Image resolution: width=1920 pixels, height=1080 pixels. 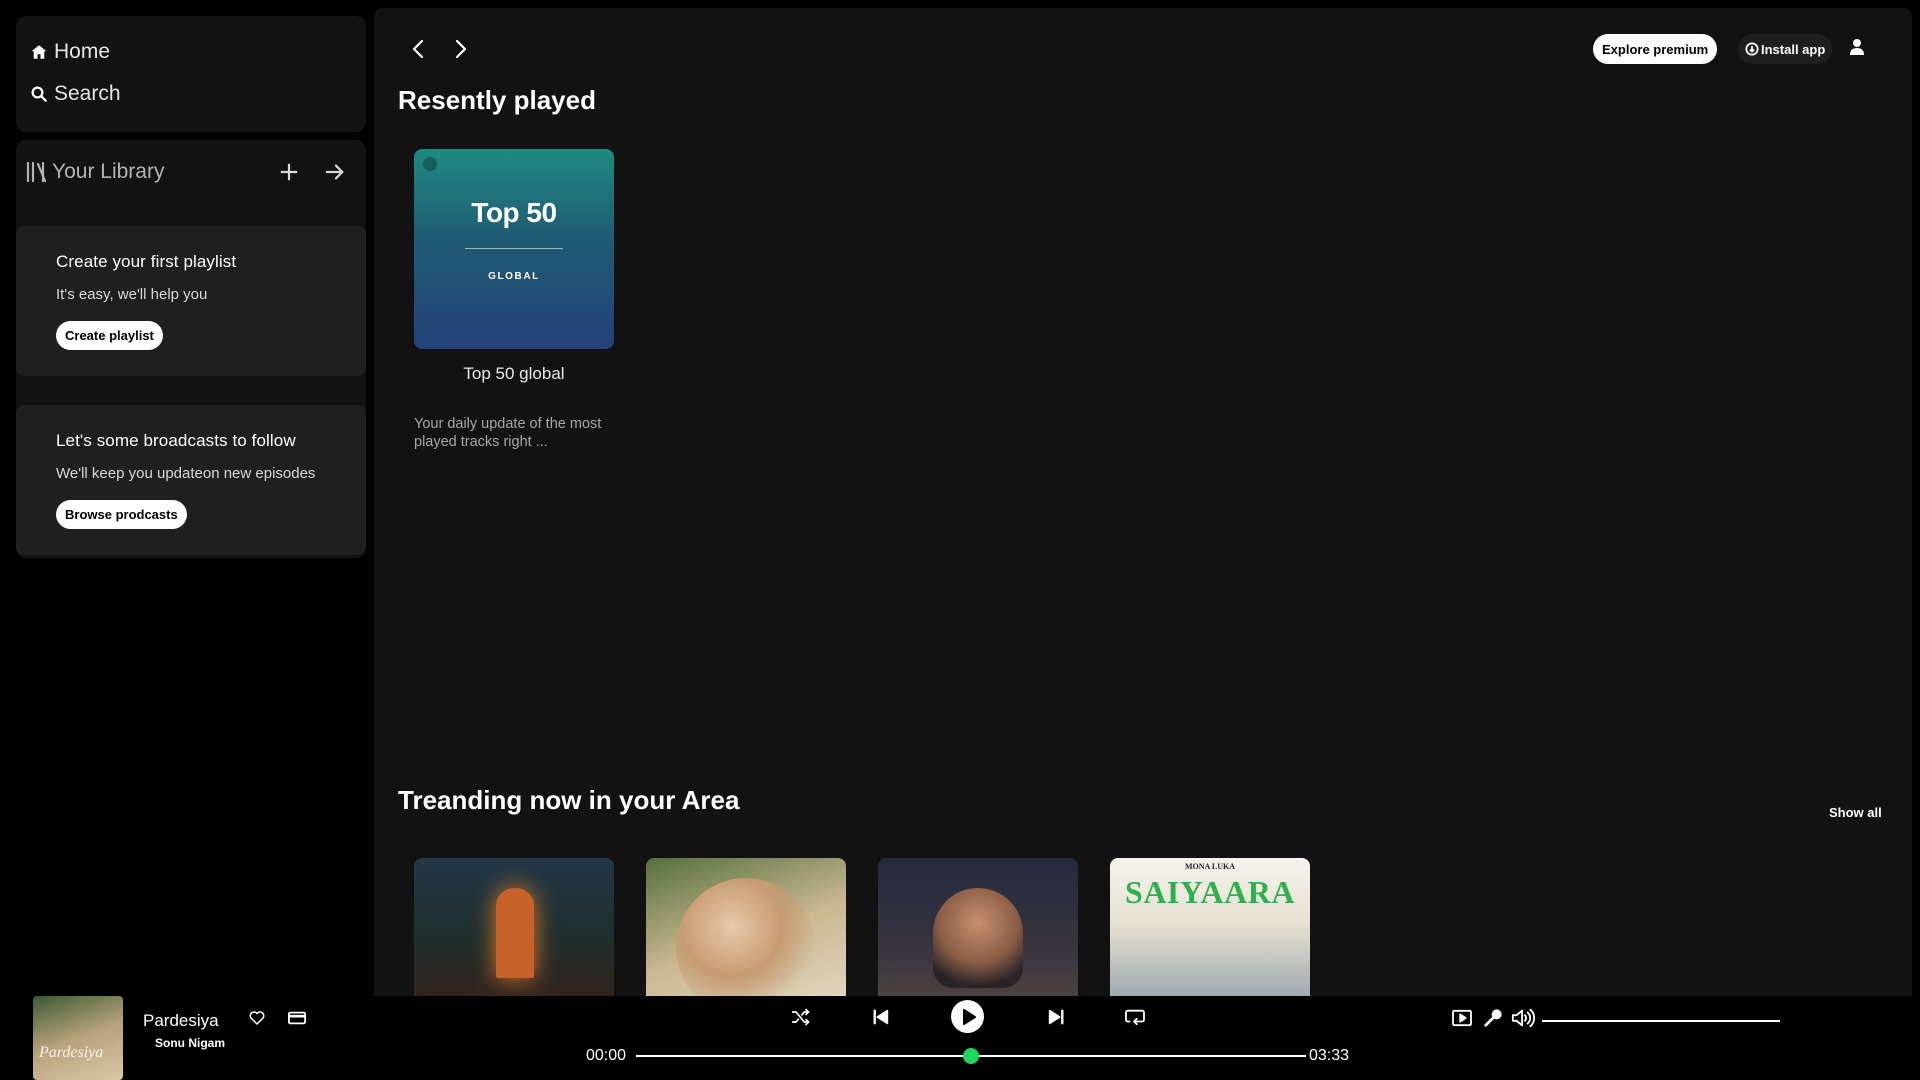 I want to click on library-title: Your Library, so click(x=95, y=172).